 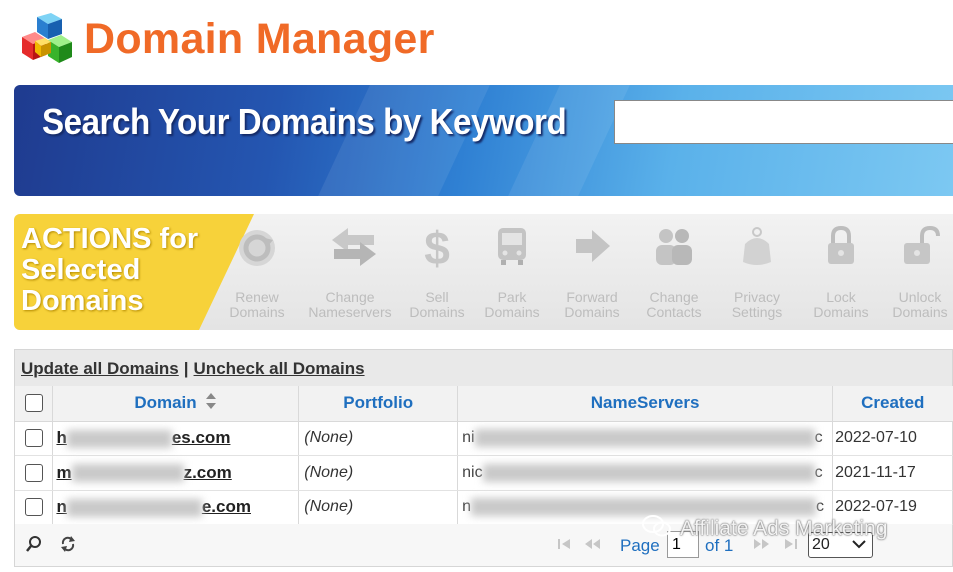 What do you see at coordinates (350, 297) in the screenshot?
I see `change-ns-line1: Change` at bounding box center [350, 297].